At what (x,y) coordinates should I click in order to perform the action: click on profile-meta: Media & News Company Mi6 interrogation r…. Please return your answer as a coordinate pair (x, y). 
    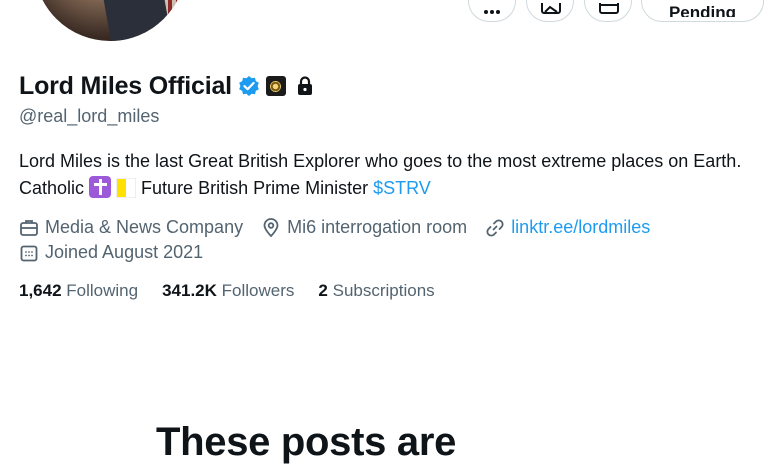
    Looking at the image, I should click on (391, 240).